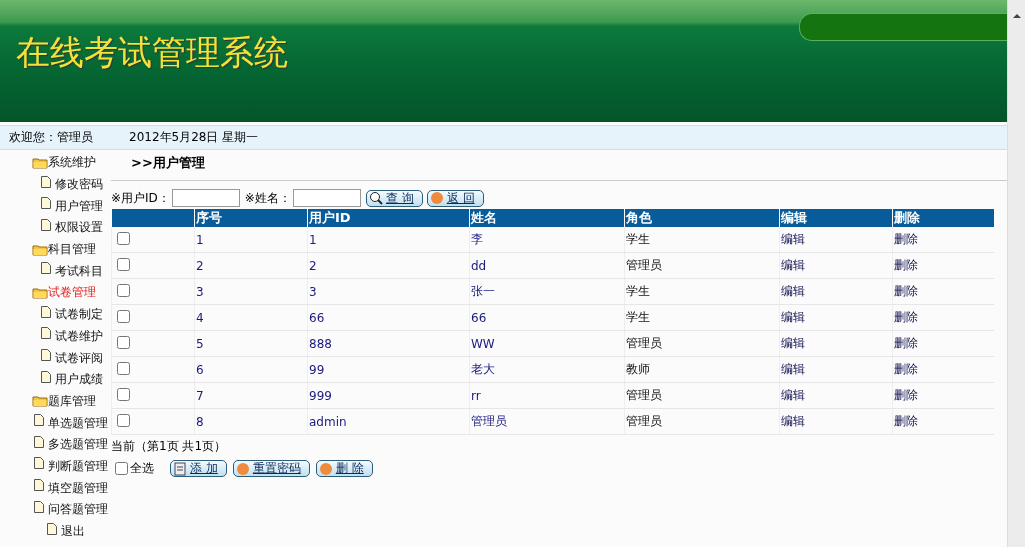  I want to click on field-label: ※姓名：, so click(267, 198).